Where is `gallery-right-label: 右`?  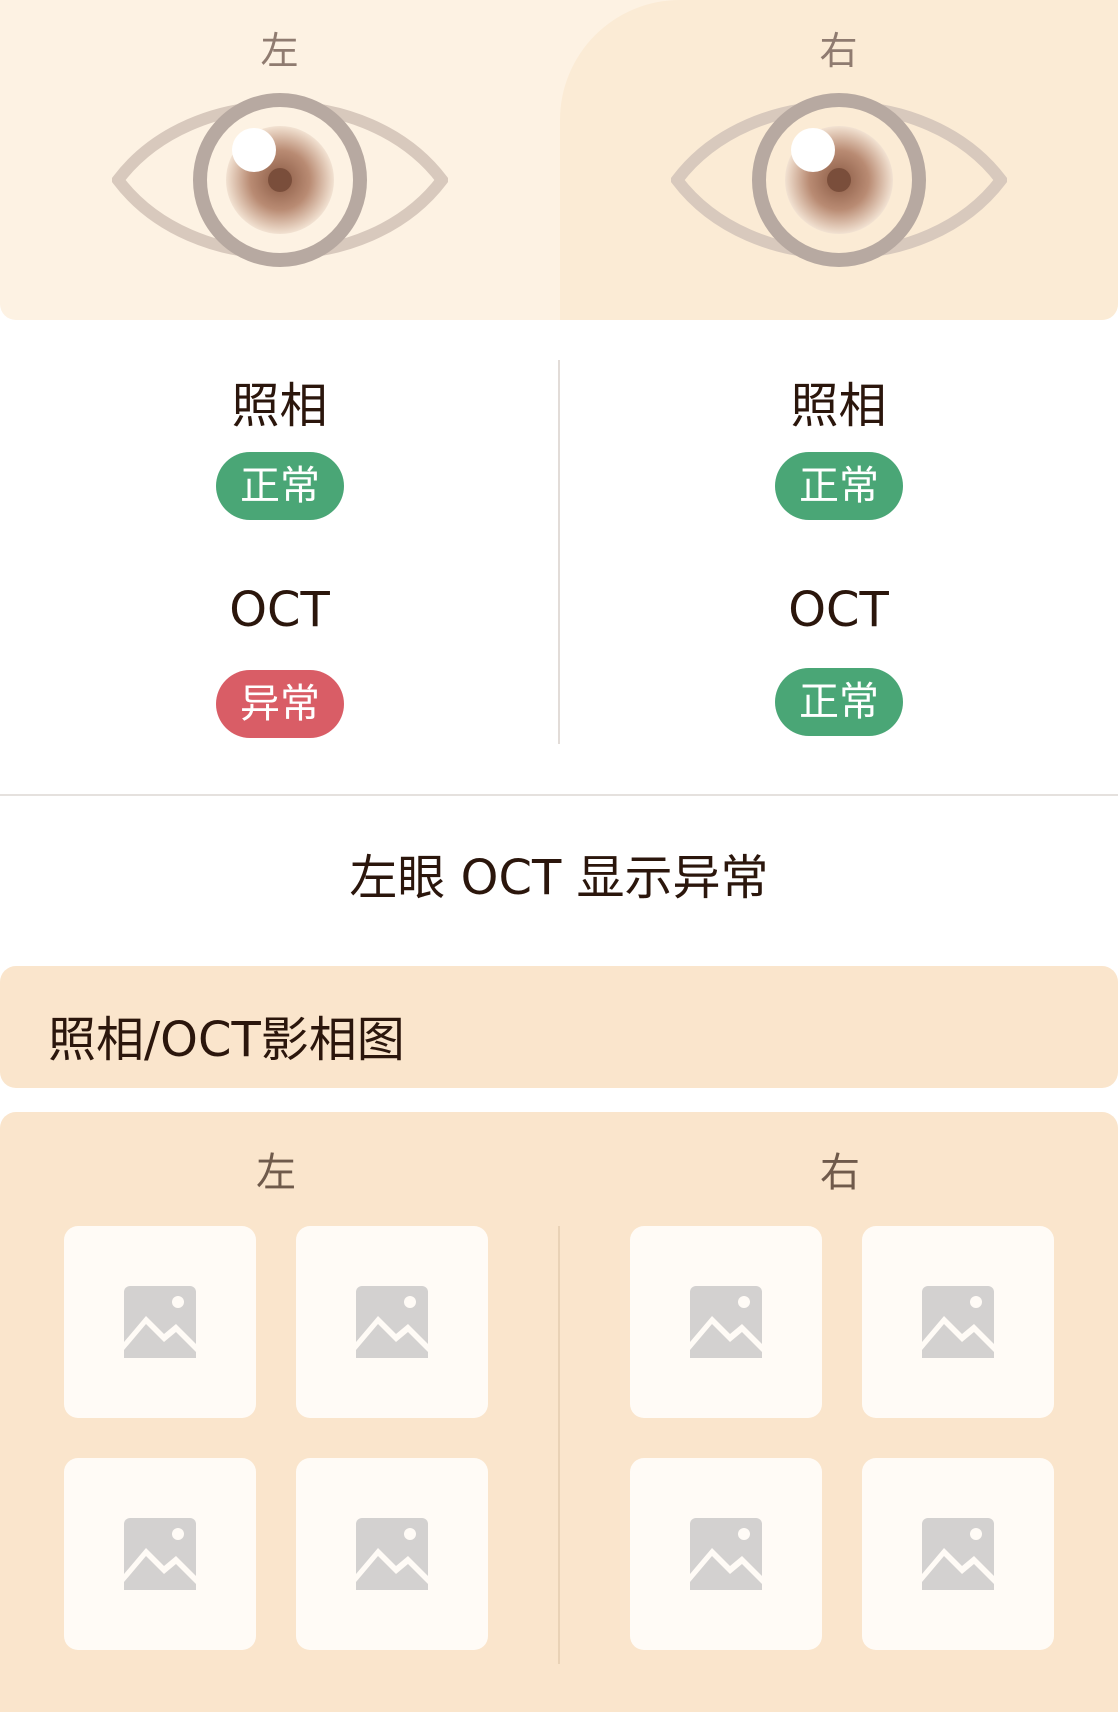
gallery-right-label: 右 is located at coordinates (840, 1173).